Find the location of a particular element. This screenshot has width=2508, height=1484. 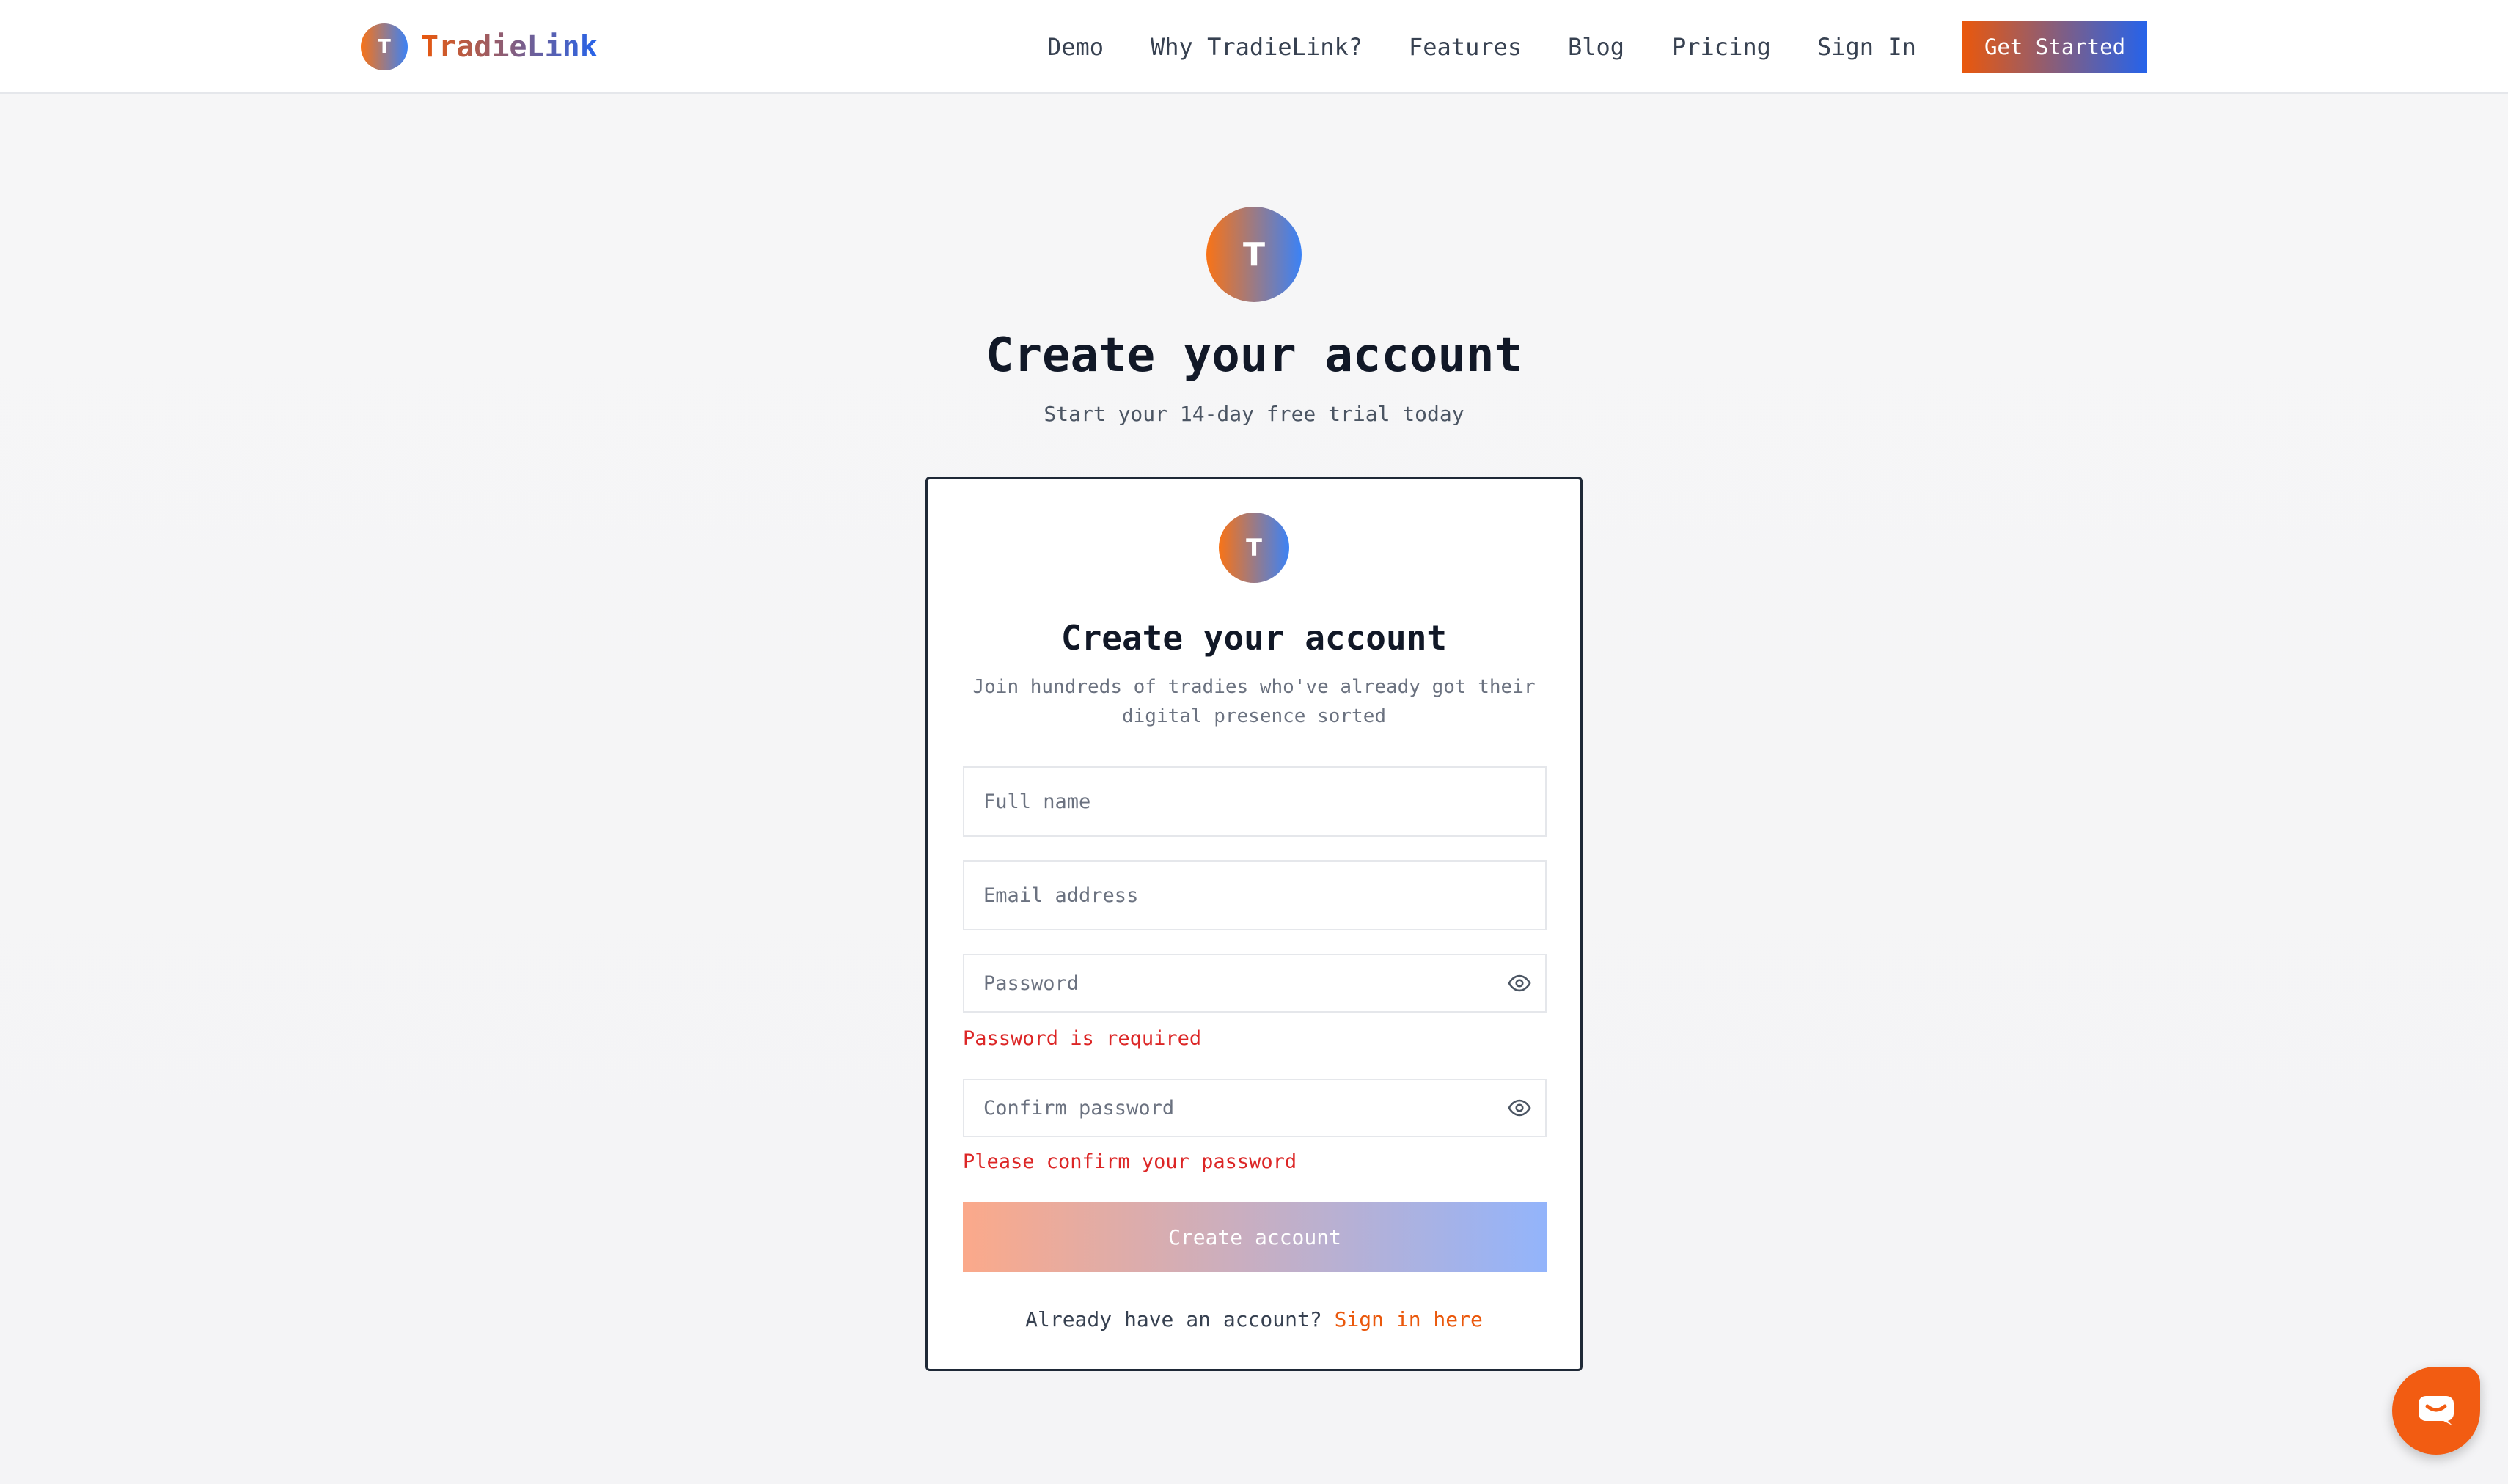

card-logo: T is located at coordinates (1254, 548).